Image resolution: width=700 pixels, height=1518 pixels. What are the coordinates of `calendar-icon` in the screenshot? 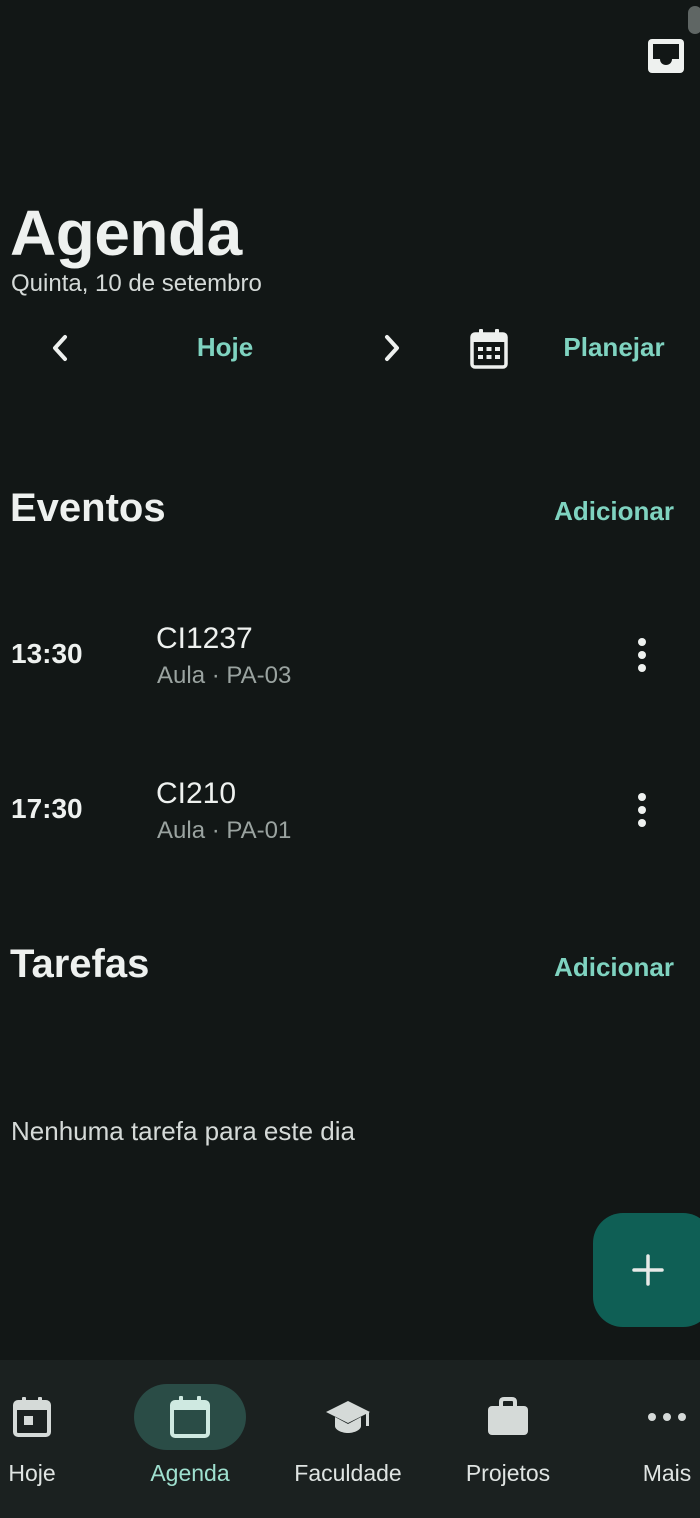 It's located at (190, 1417).